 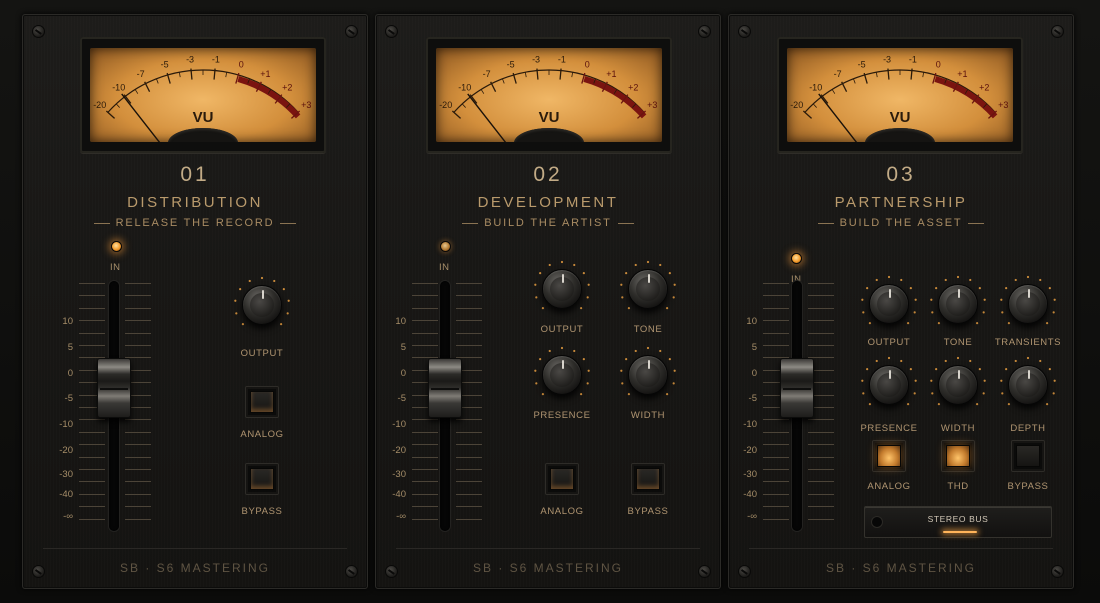 I want to click on panel-number: 03, so click(x=901, y=174).